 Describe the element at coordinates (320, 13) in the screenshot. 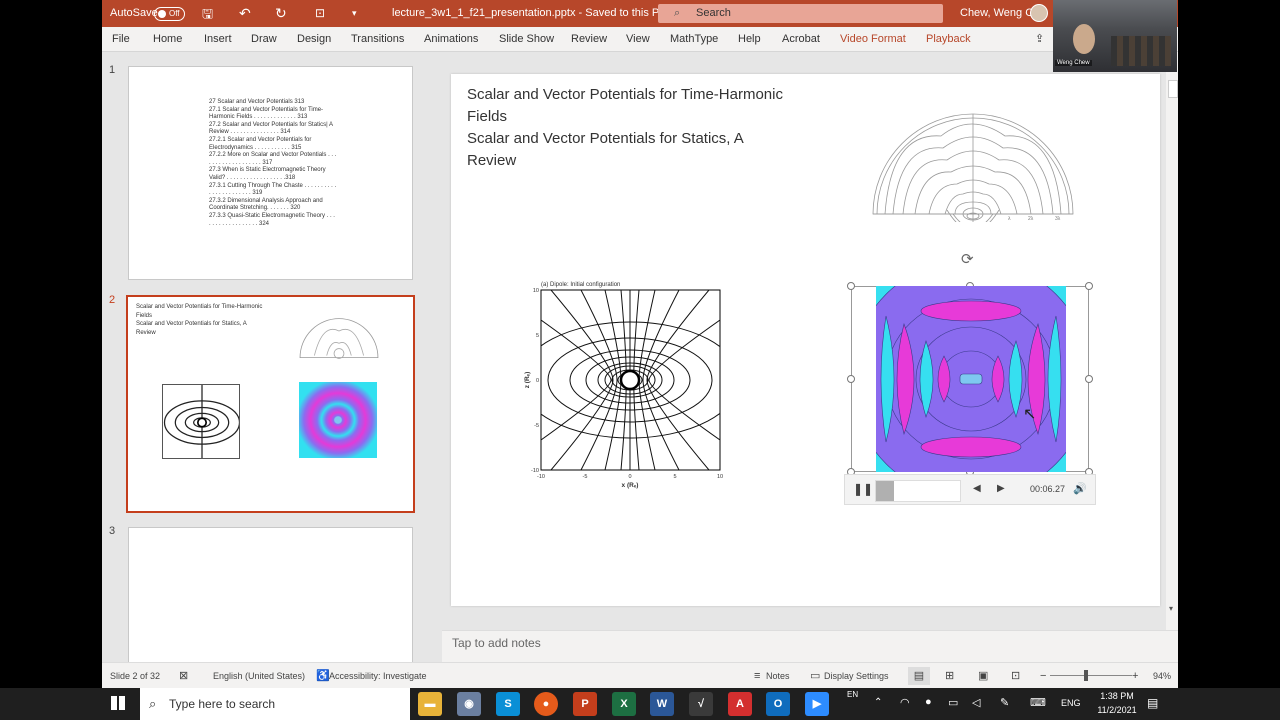

I see `present-icon: ⊡` at that location.